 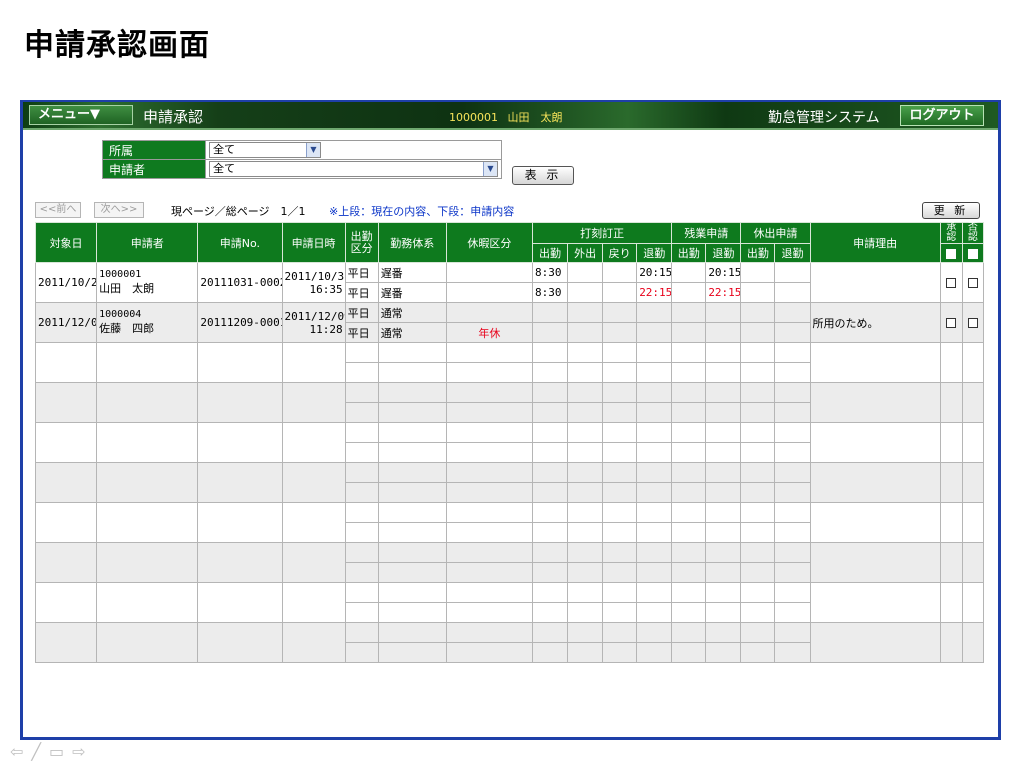 What do you see at coordinates (972, 232) in the screenshot?
I see `col-reject-label: 否認` at bounding box center [972, 232].